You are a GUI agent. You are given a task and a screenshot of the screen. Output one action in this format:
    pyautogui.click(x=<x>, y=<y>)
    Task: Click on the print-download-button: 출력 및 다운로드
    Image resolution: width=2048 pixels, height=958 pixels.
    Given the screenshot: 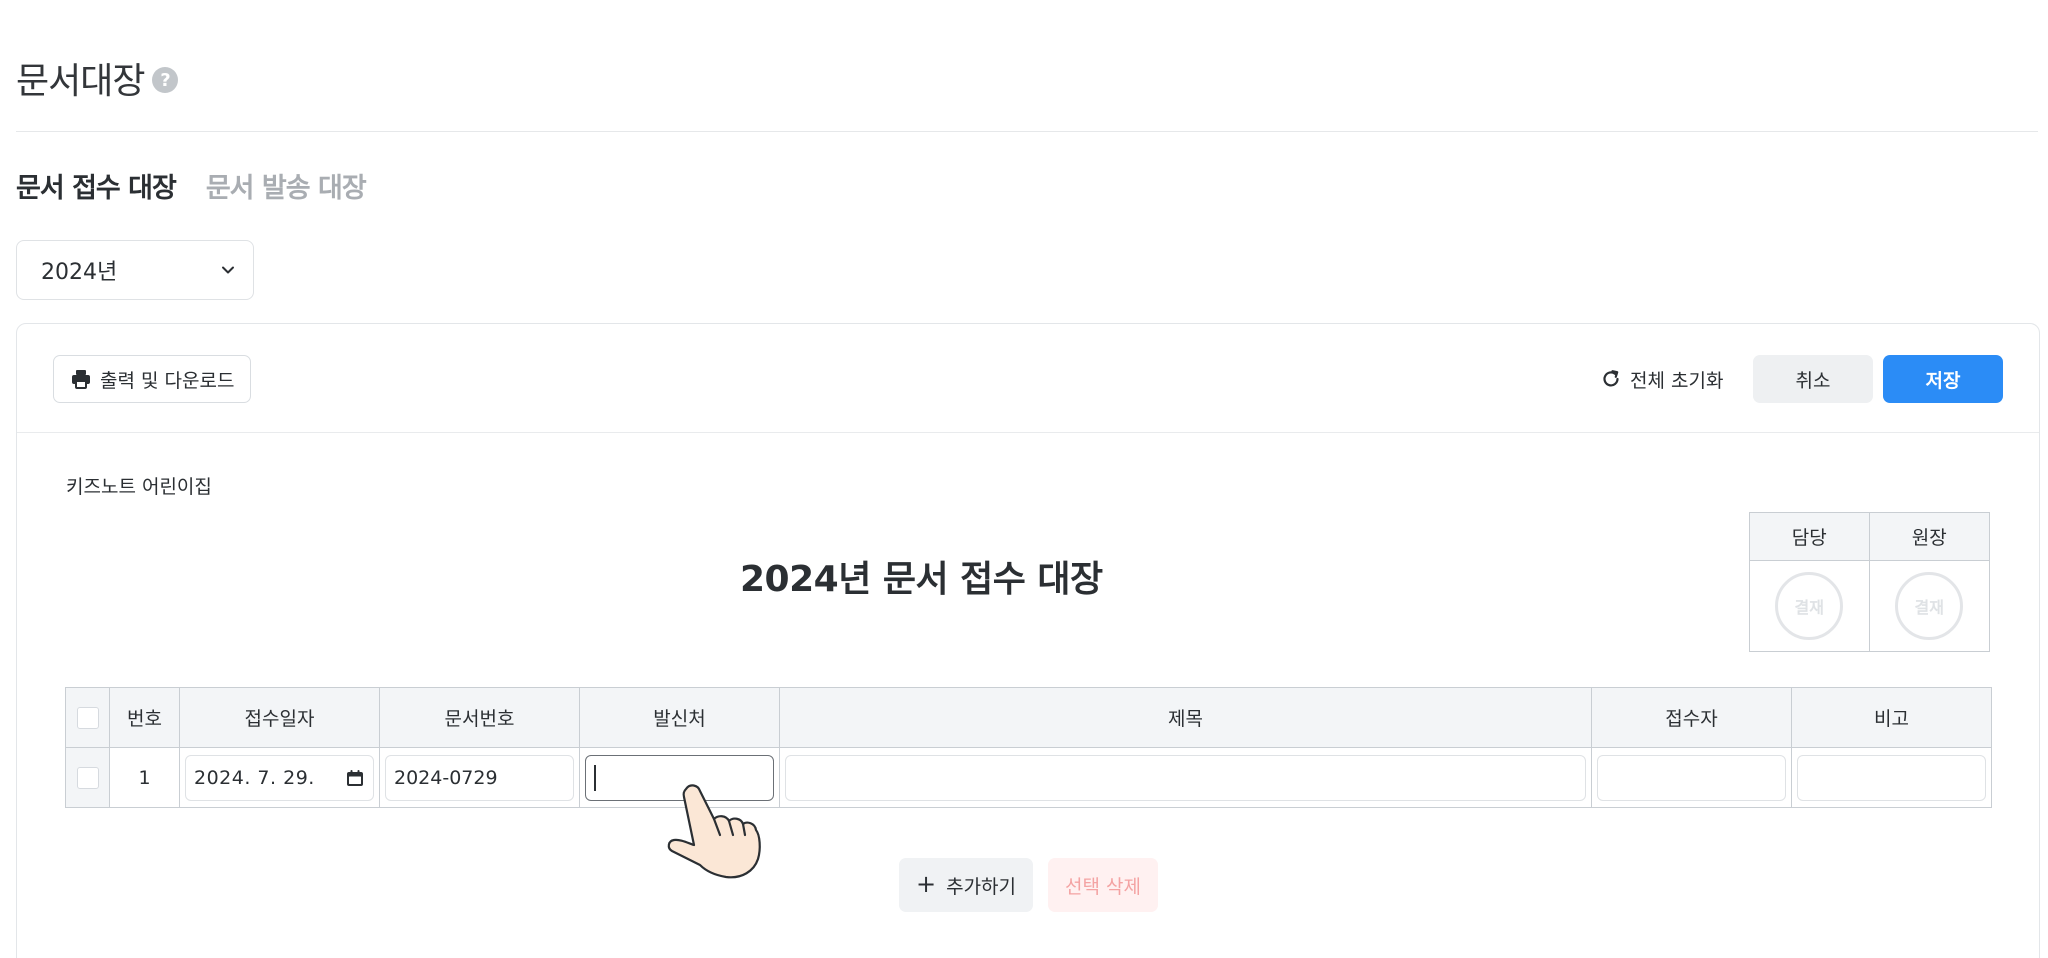 What is the action you would take?
    pyautogui.click(x=152, y=379)
    